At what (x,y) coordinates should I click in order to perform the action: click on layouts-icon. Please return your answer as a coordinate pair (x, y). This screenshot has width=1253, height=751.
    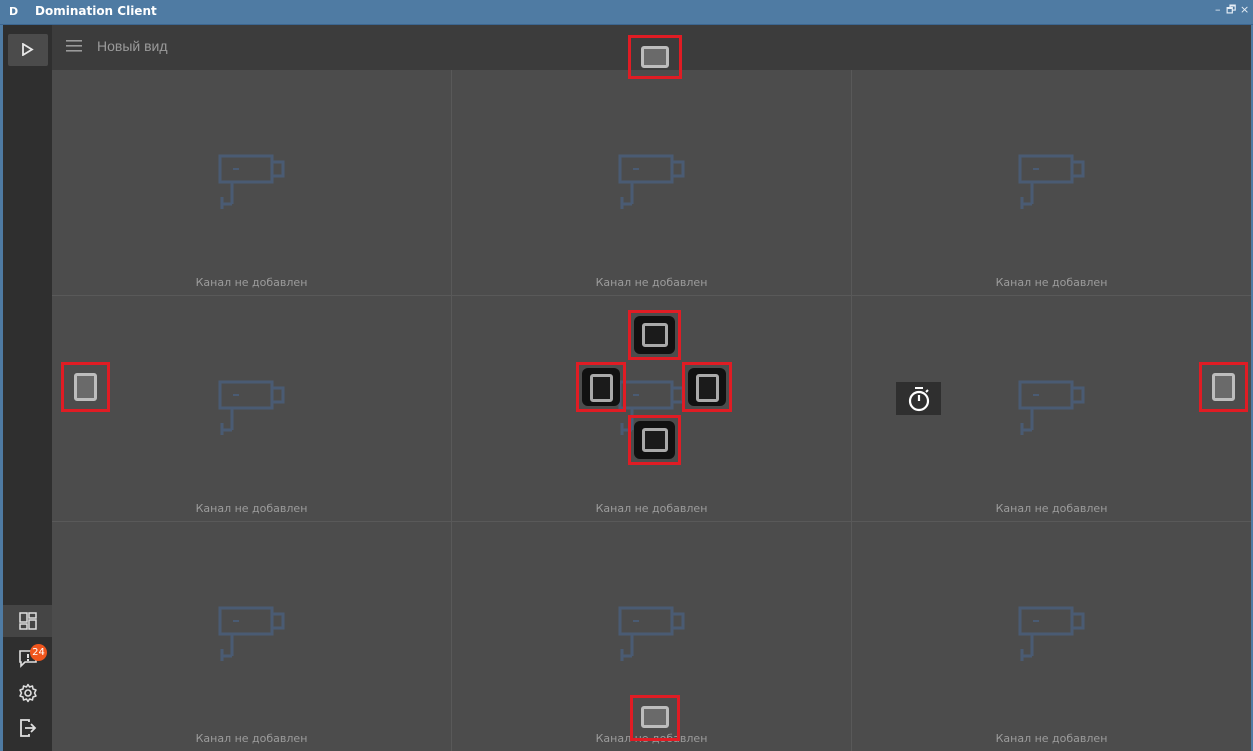
    Looking at the image, I should click on (28, 621).